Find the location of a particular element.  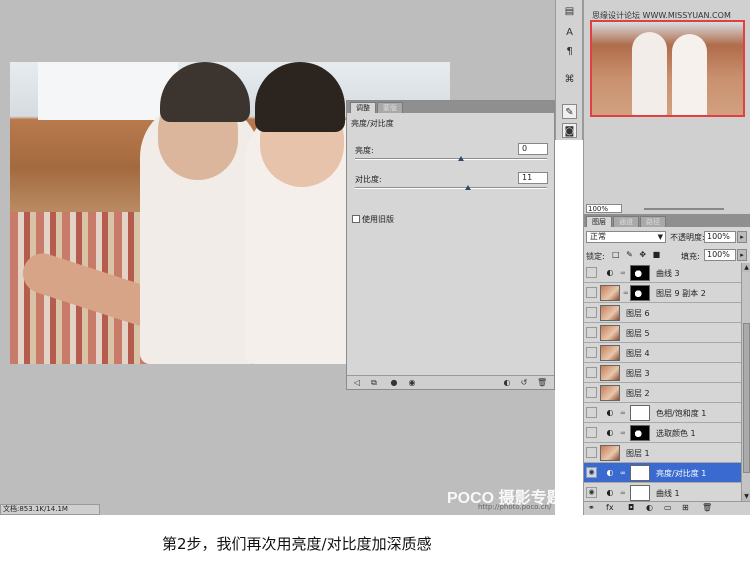

expand-view-icon: ⧉ is located at coordinates (374, 382).